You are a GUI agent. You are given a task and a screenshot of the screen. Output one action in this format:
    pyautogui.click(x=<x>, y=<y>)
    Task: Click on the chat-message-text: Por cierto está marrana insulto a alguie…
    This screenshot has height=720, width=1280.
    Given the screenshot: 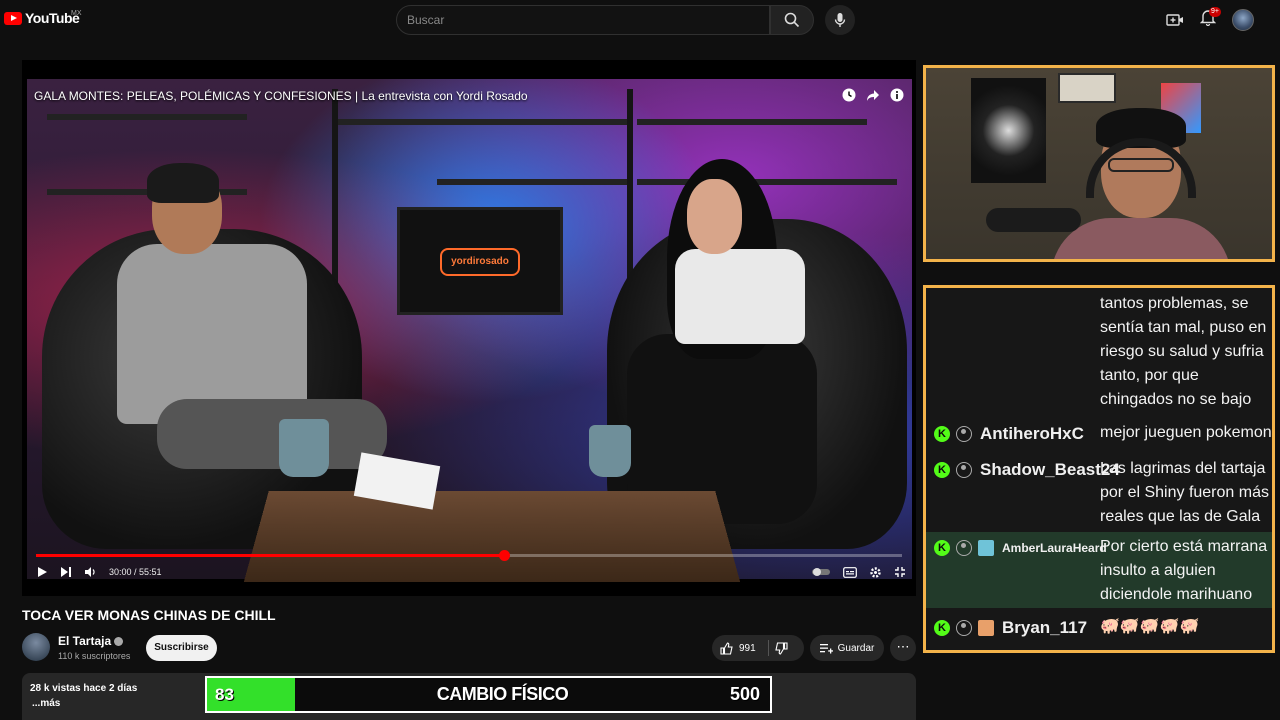 What is the action you would take?
    pyautogui.click(x=1184, y=570)
    